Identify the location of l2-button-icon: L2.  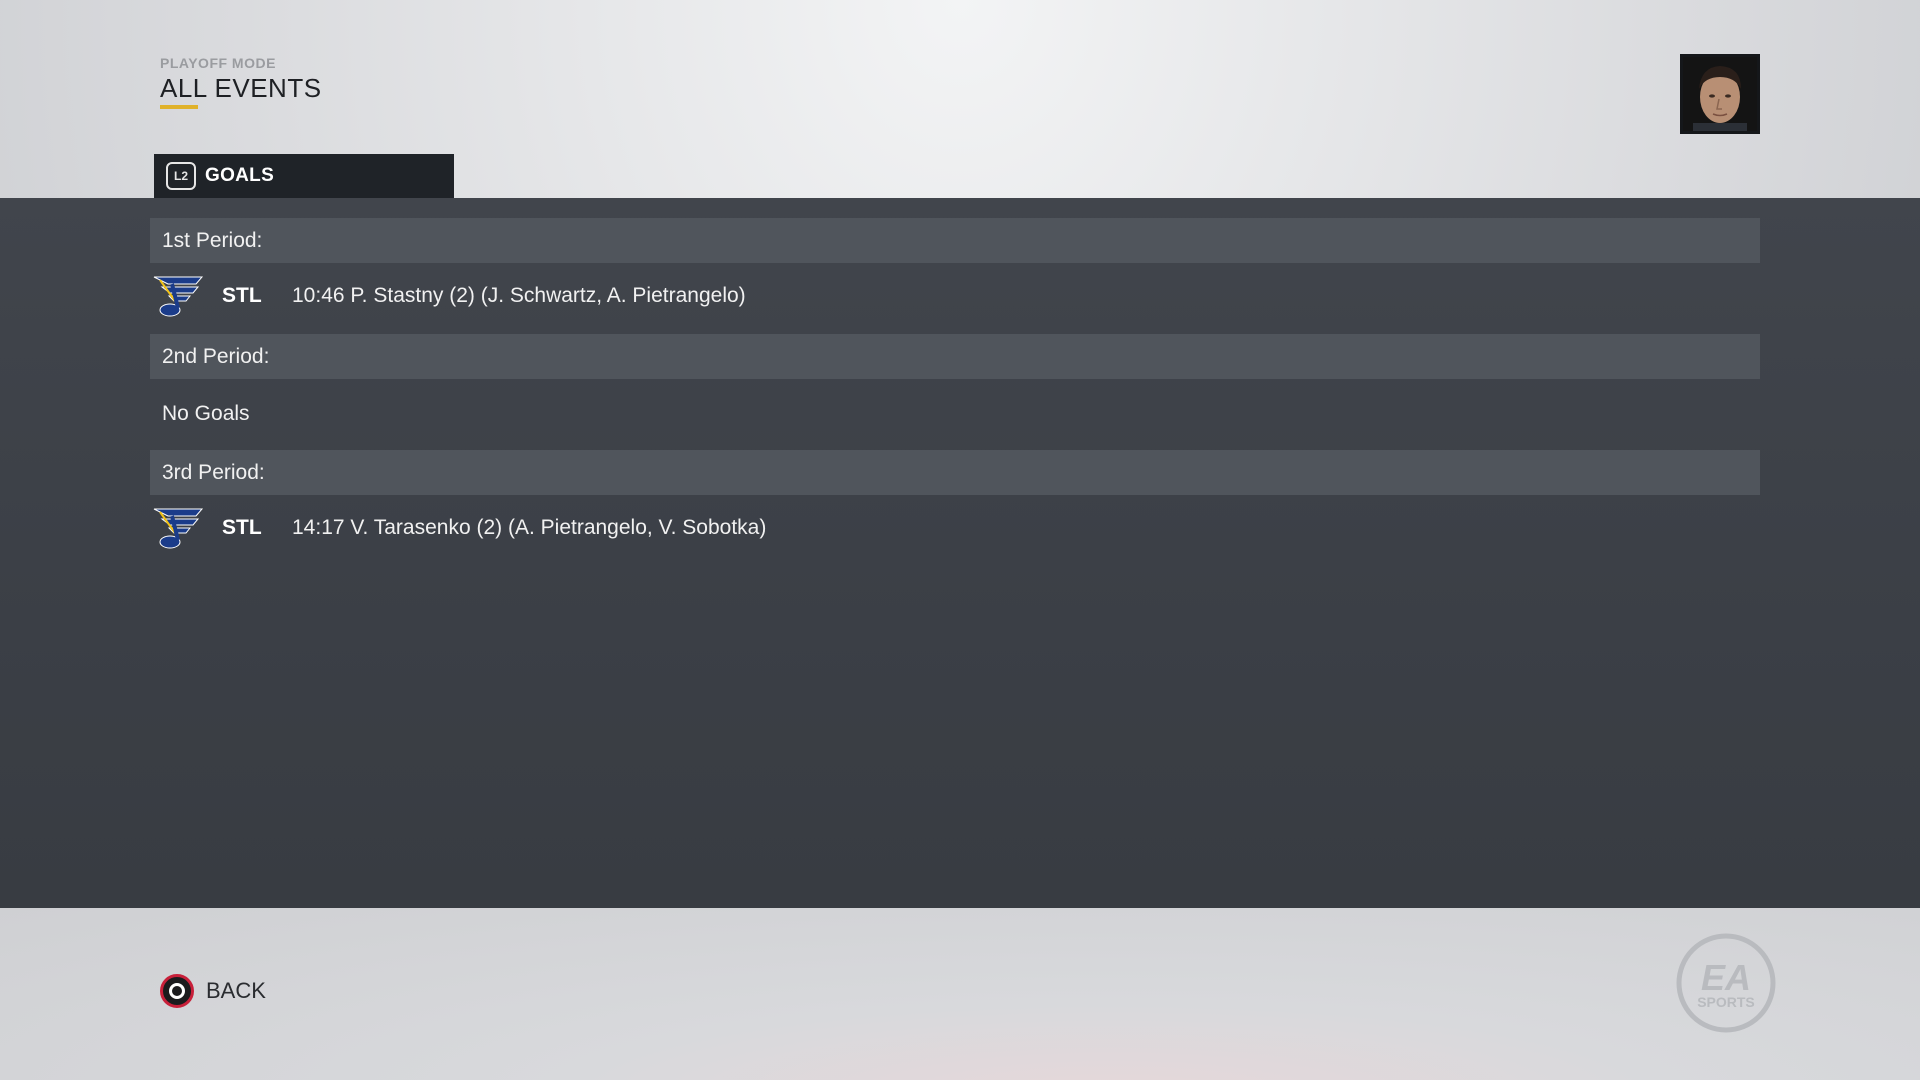
(181, 176).